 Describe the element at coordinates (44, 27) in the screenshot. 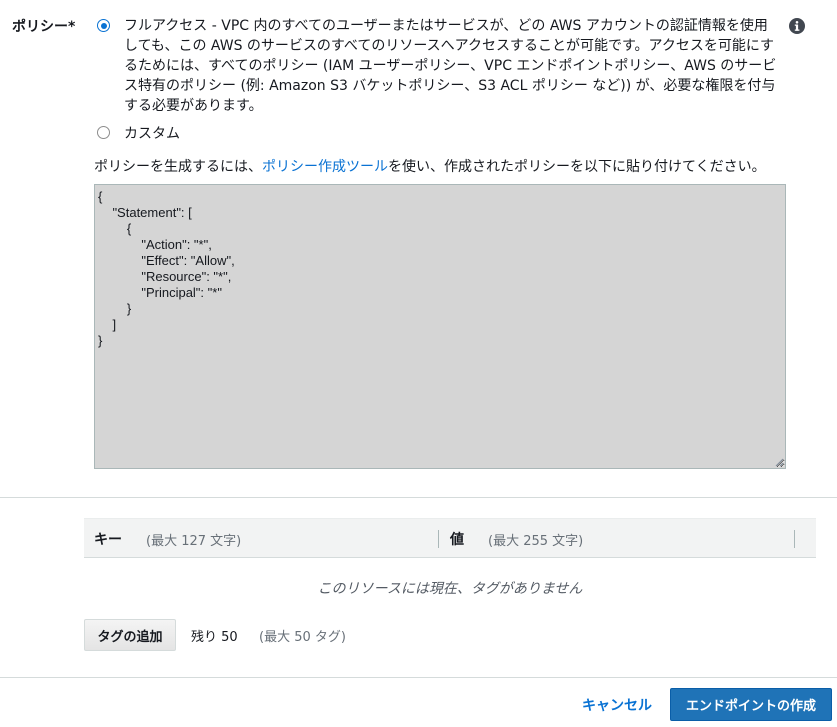

I see `policy-label: ポリシー*` at that location.